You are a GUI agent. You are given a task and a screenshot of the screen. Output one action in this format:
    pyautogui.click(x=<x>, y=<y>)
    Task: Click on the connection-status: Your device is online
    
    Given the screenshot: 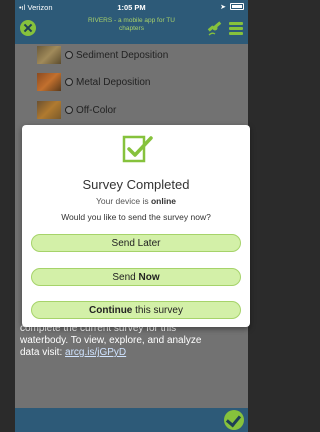 What is the action you would take?
    pyautogui.click(x=136, y=201)
    